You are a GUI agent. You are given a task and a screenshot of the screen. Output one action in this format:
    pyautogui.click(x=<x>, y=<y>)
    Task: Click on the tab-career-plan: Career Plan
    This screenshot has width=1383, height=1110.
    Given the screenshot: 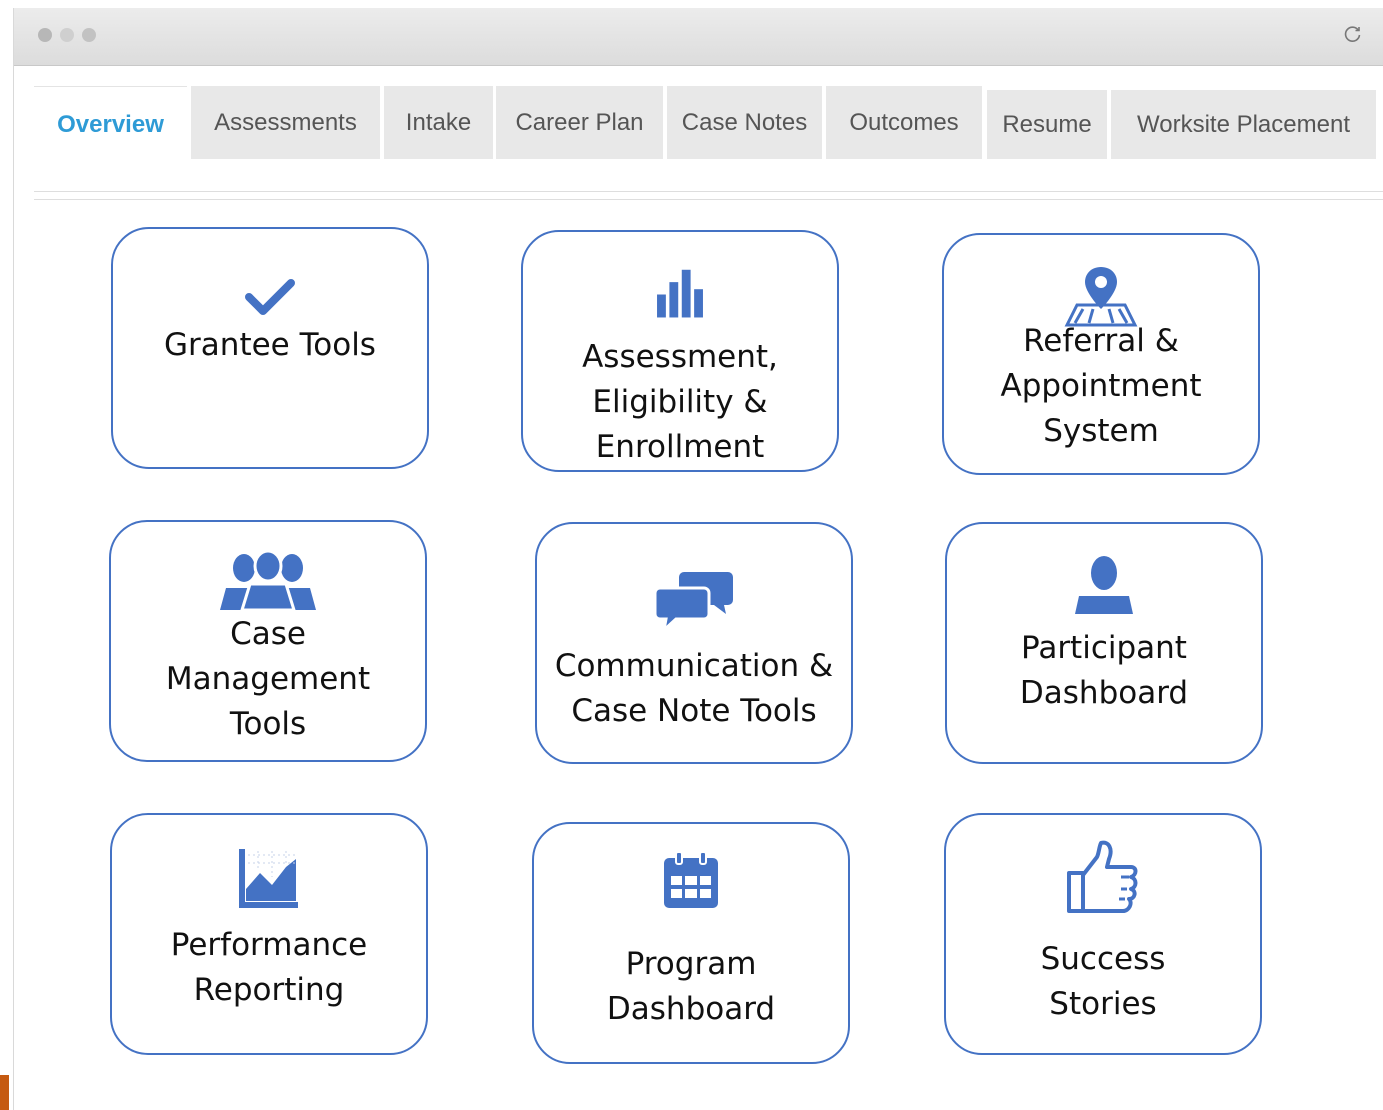 What is the action you would take?
    pyautogui.click(x=579, y=122)
    